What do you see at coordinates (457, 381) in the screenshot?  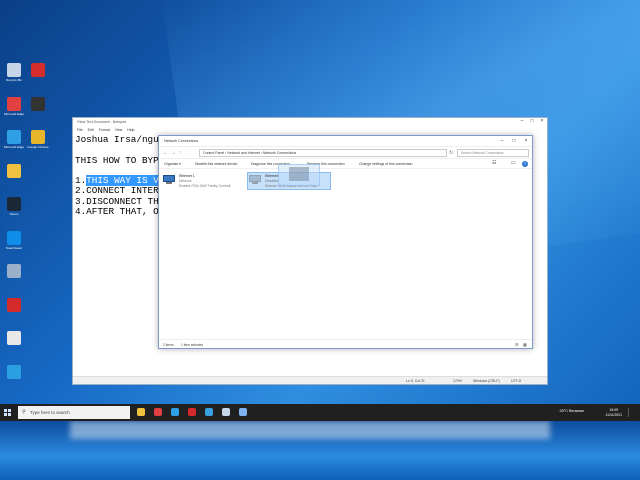 I see `zoom-level: 170%` at bounding box center [457, 381].